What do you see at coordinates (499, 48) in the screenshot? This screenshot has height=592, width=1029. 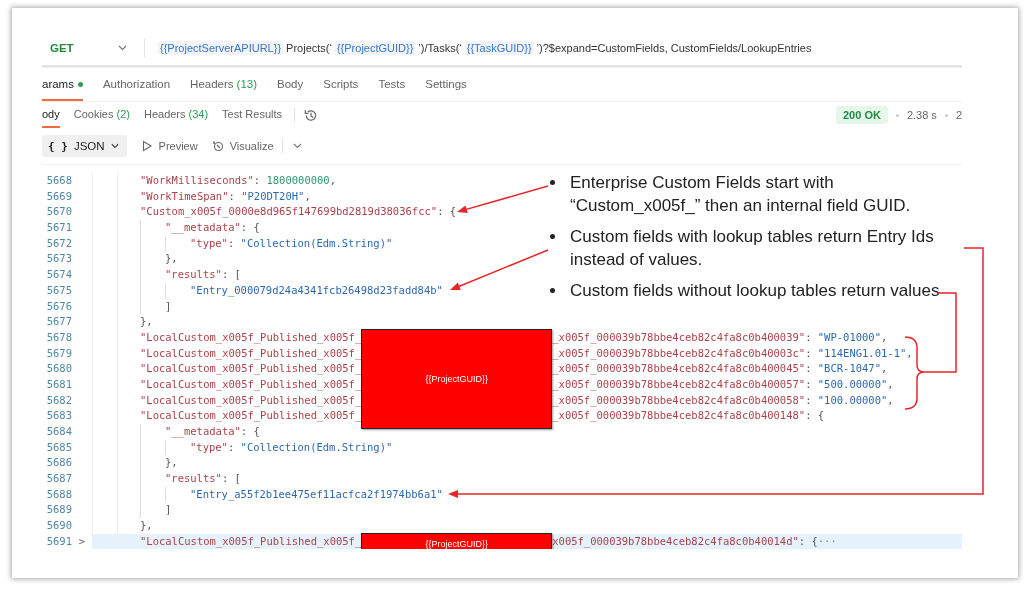 I see `variable-tag: {{TaskGUID}}` at bounding box center [499, 48].